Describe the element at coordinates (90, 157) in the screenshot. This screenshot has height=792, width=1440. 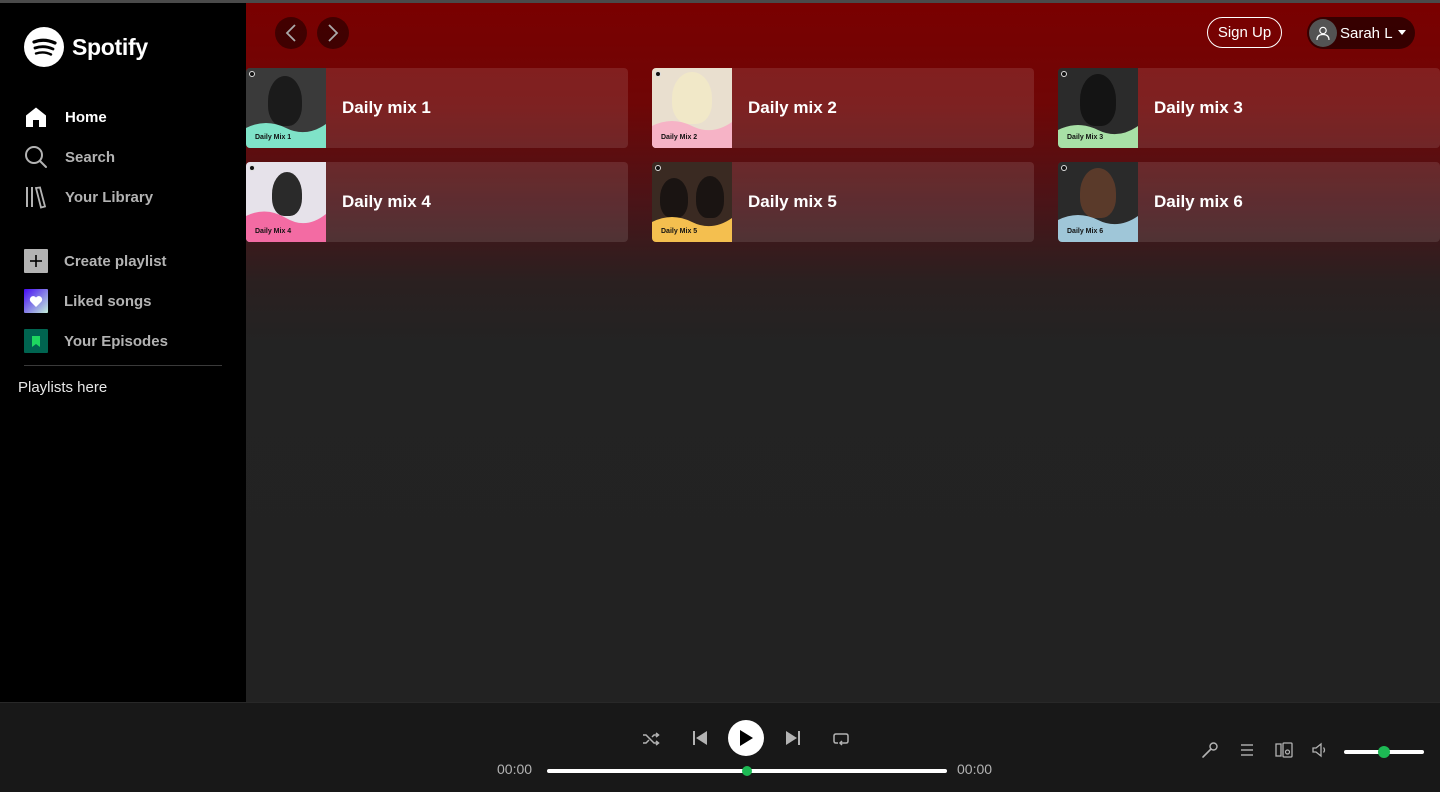
I see `nav-label-search: Search` at that location.